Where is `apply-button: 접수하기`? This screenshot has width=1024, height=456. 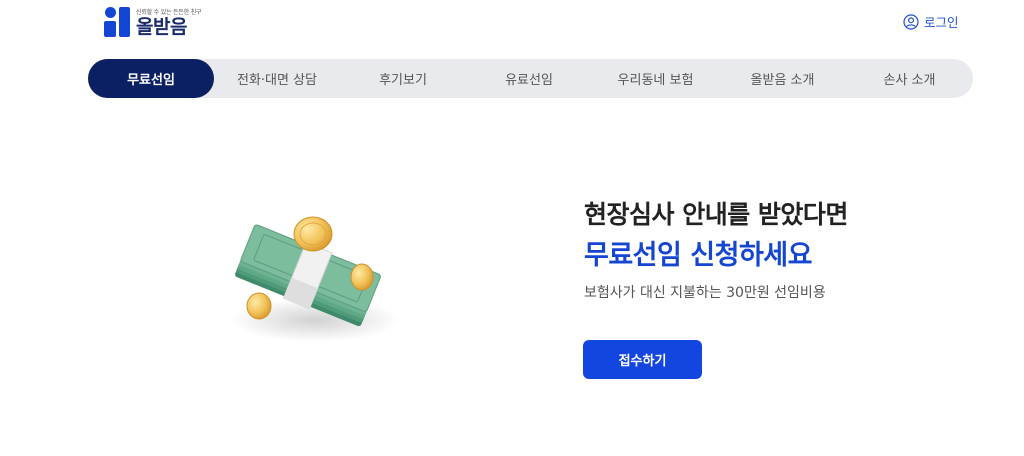
apply-button: 접수하기 is located at coordinates (642, 359).